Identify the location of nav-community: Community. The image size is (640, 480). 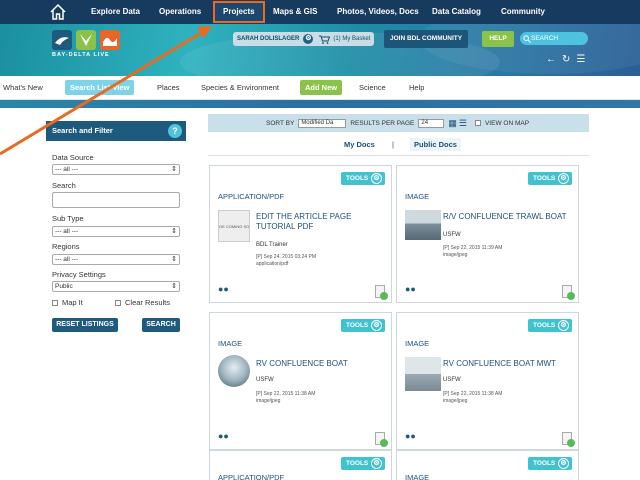
(523, 12).